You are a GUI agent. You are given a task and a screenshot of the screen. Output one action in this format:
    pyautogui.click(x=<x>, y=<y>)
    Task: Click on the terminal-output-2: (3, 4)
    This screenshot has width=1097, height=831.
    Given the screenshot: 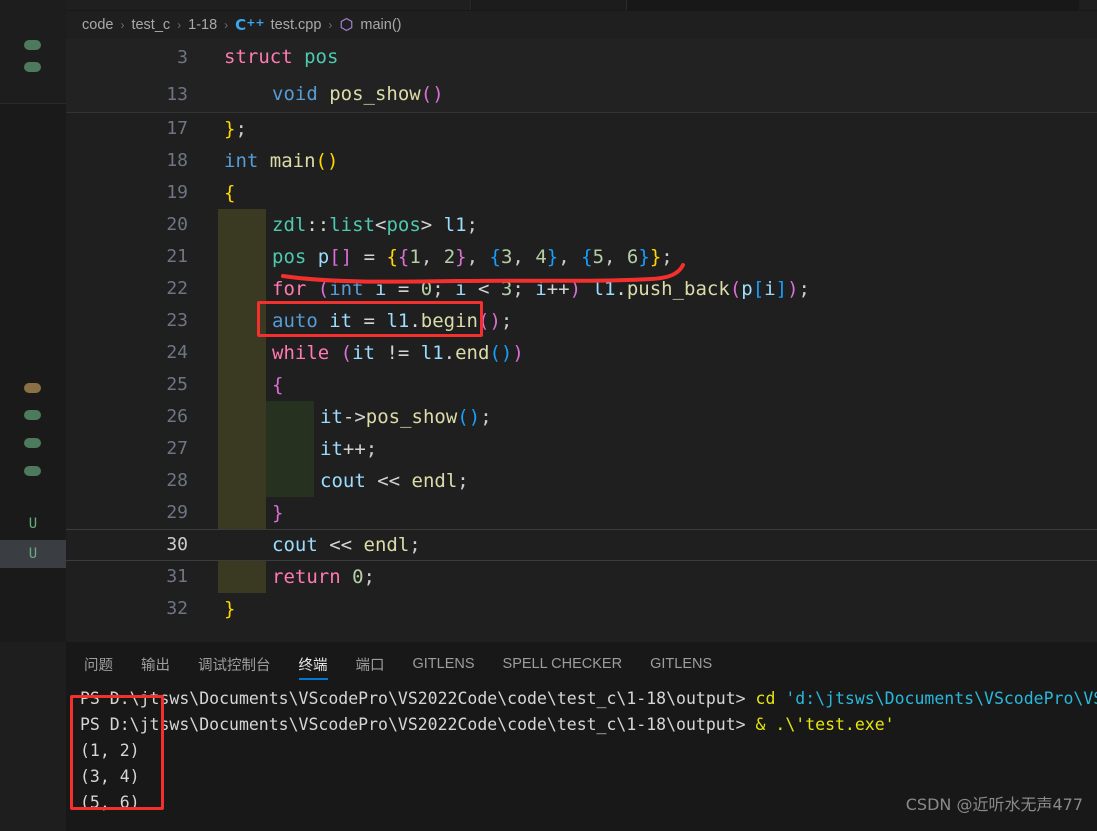 What is the action you would take?
    pyautogui.click(x=110, y=776)
    